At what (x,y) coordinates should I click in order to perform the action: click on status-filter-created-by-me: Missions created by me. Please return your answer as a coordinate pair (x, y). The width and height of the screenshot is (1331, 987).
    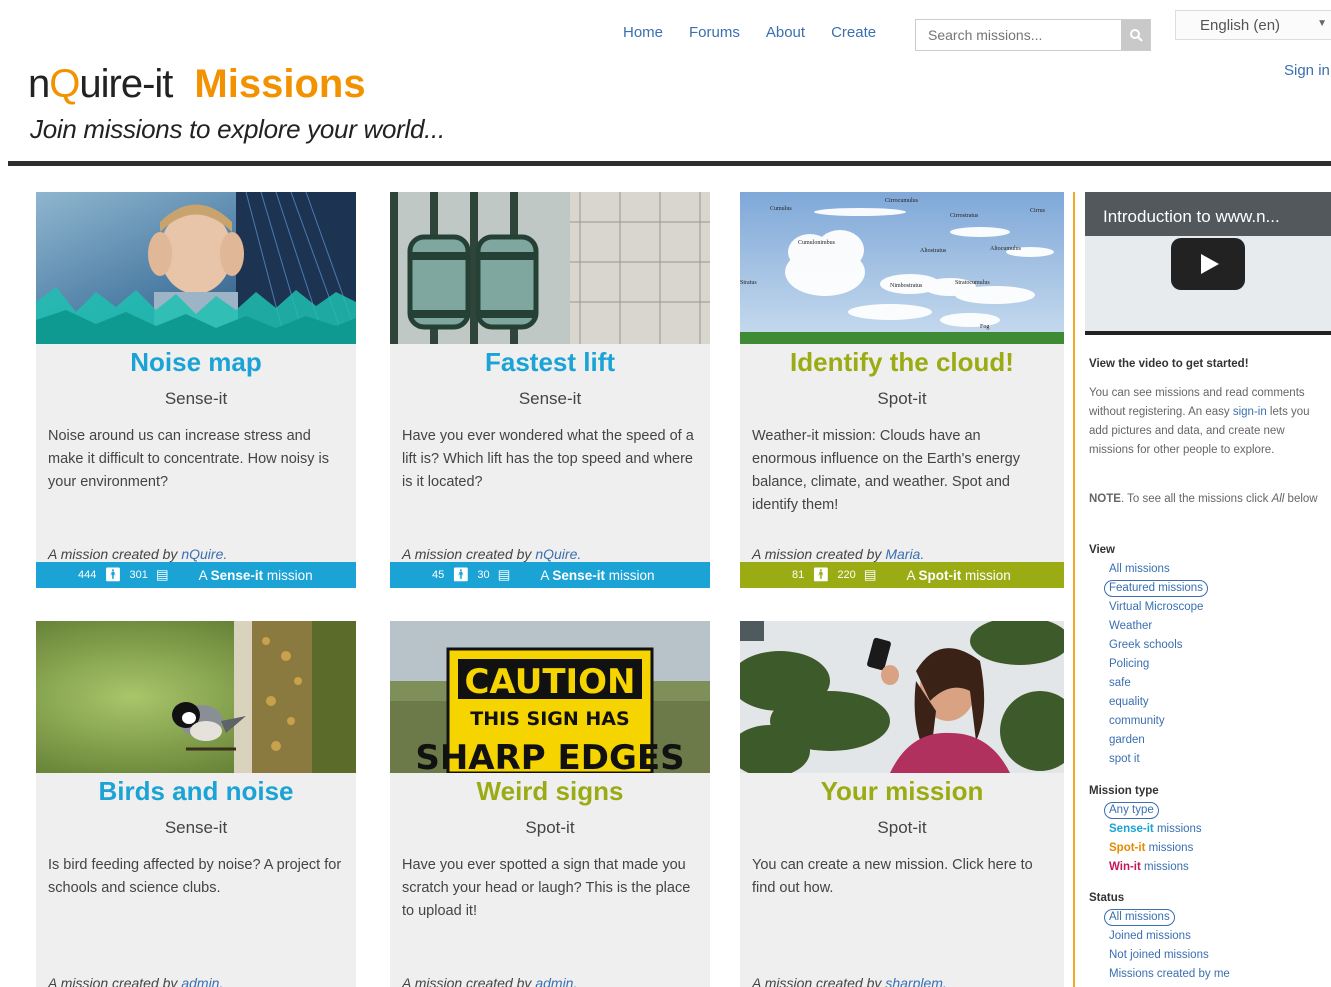
    Looking at the image, I should click on (1169, 974).